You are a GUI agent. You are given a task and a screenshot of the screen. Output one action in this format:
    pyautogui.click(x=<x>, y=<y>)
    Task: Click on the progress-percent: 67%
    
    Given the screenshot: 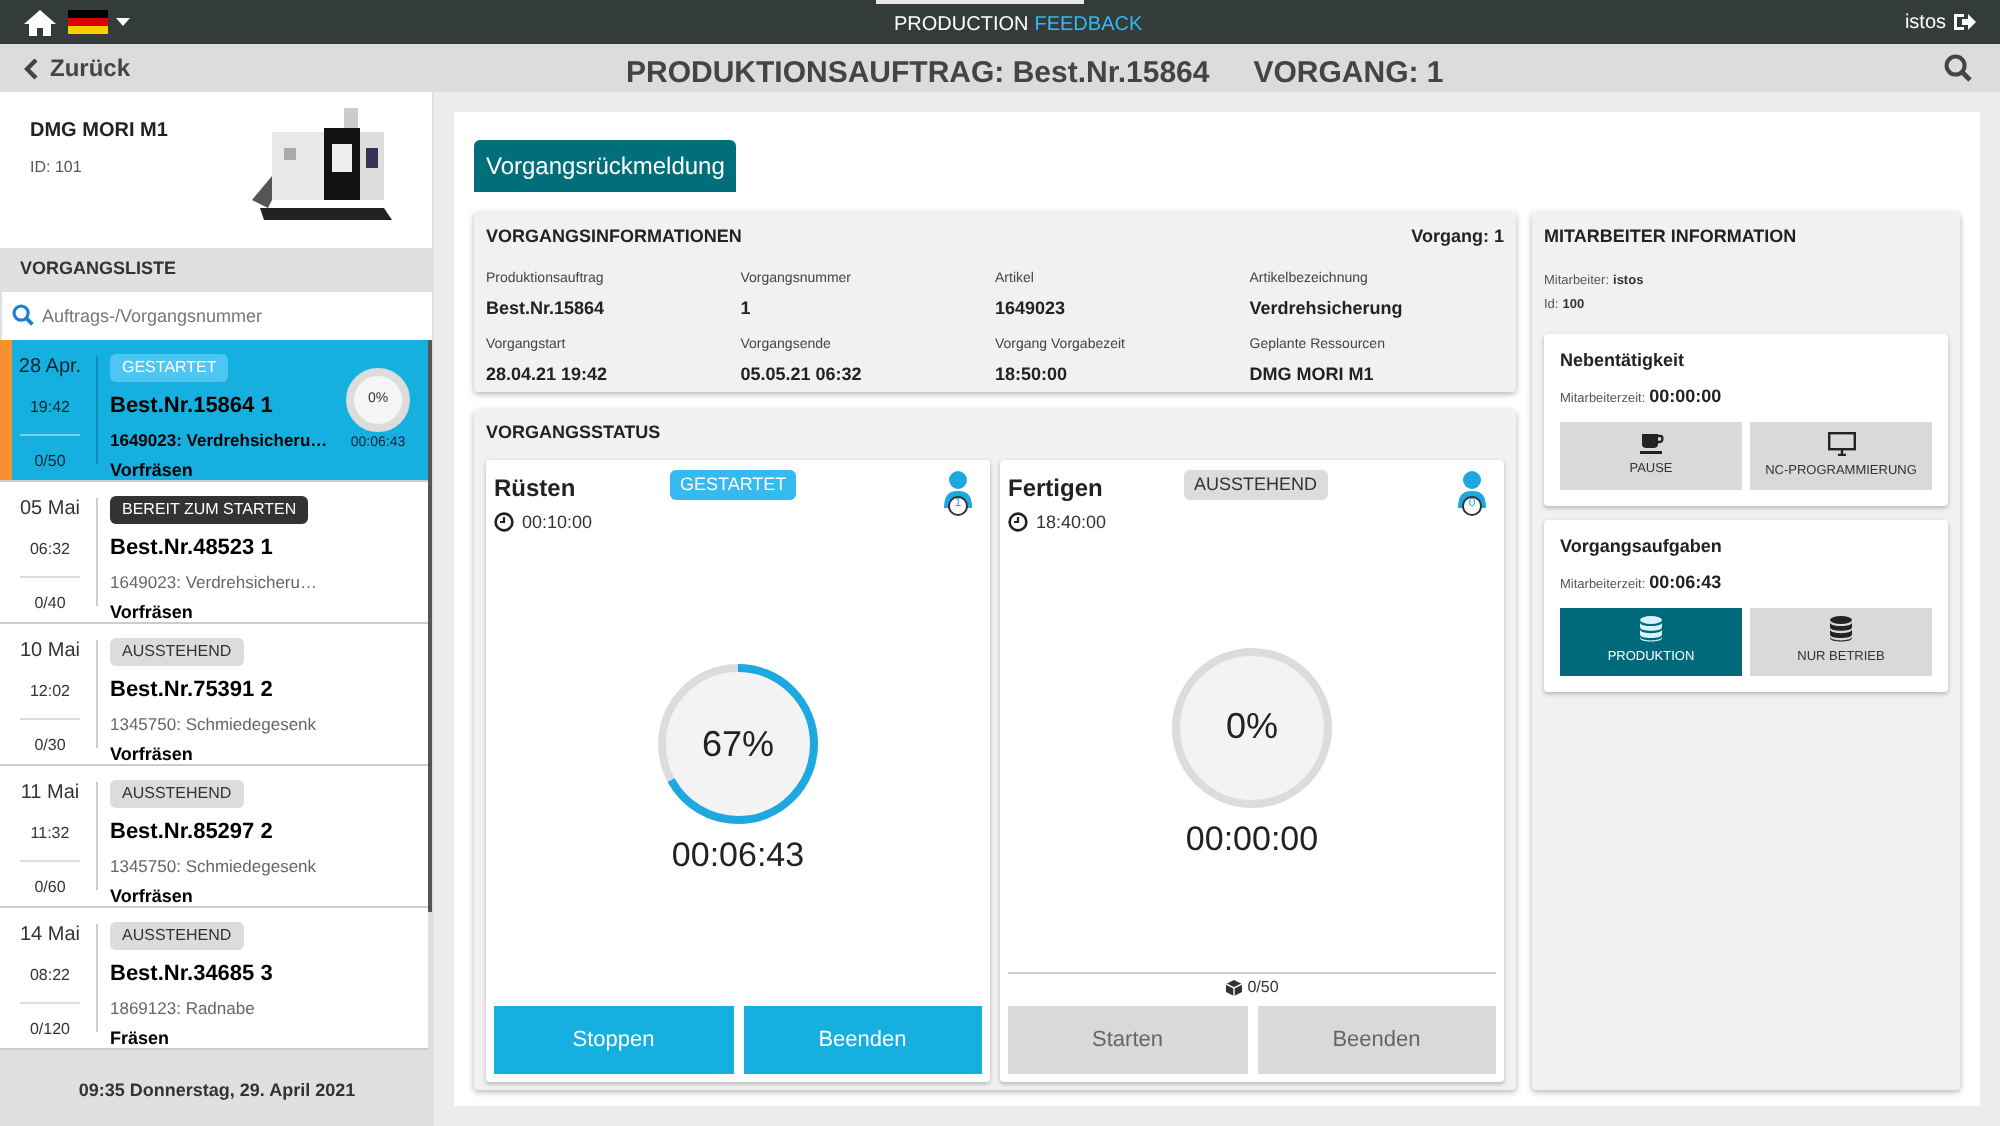 What is the action you would take?
    pyautogui.click(x=738, y=744)
    